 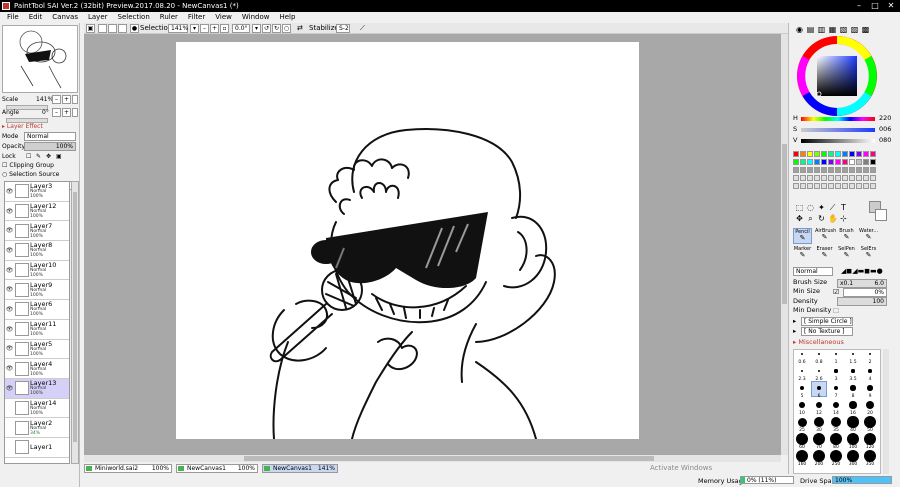 What do you see at coordinates (859, 6) in the screenshot?
I see `minimize-icon: –` at bounding box center [859, 6].